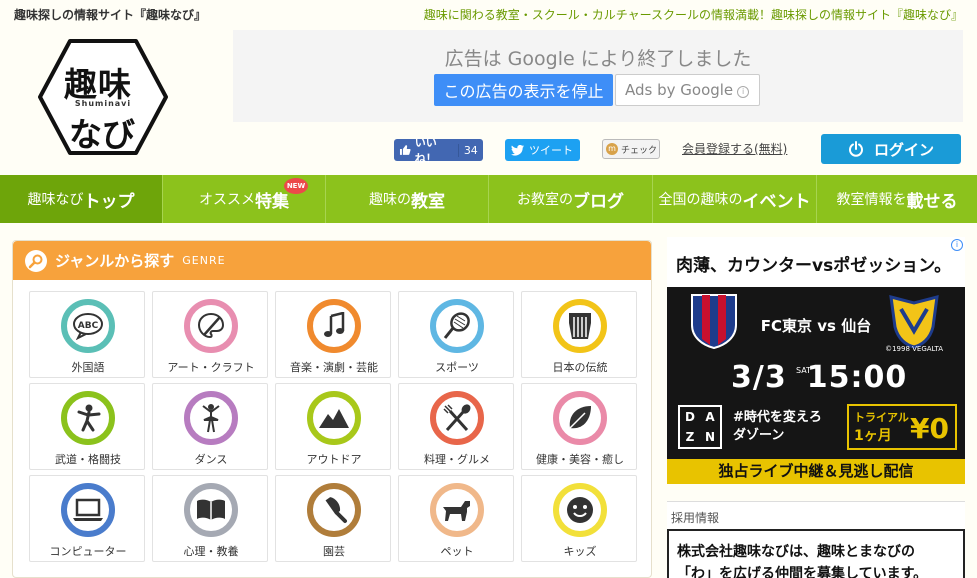 This screenshot has height=578, width=977. I want to click on nav-item-features: オススメ 特集 NEW, so click(244, 199).